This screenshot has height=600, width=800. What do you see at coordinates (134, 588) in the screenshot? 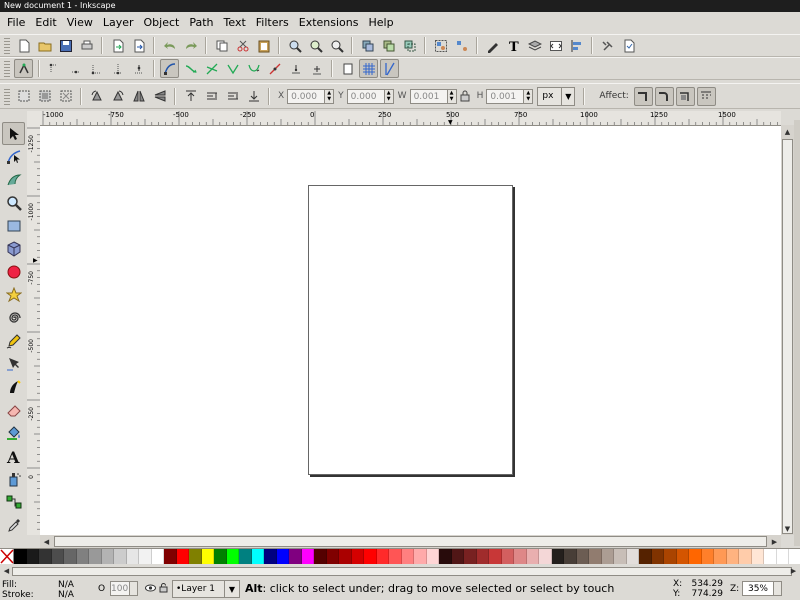
I see `opacity-spinner` at bounding box center [134, 588].